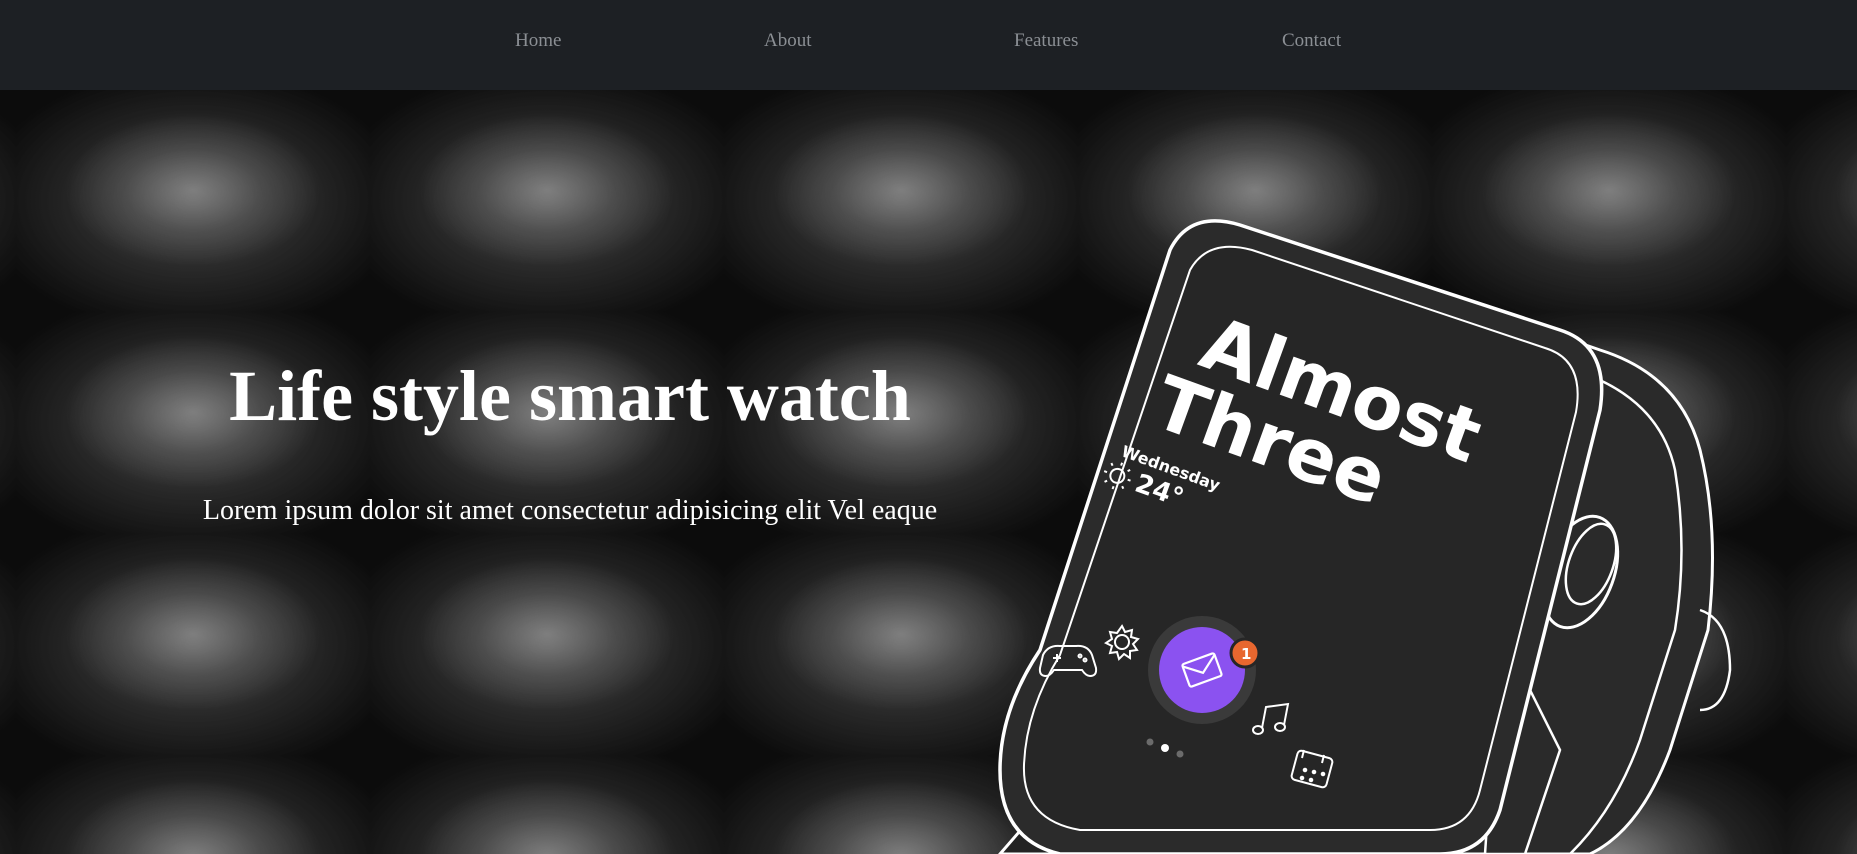 The width and height of the screenshot is (1857, 854). I want to click on nav-link-home: Home, so click(538, 41).